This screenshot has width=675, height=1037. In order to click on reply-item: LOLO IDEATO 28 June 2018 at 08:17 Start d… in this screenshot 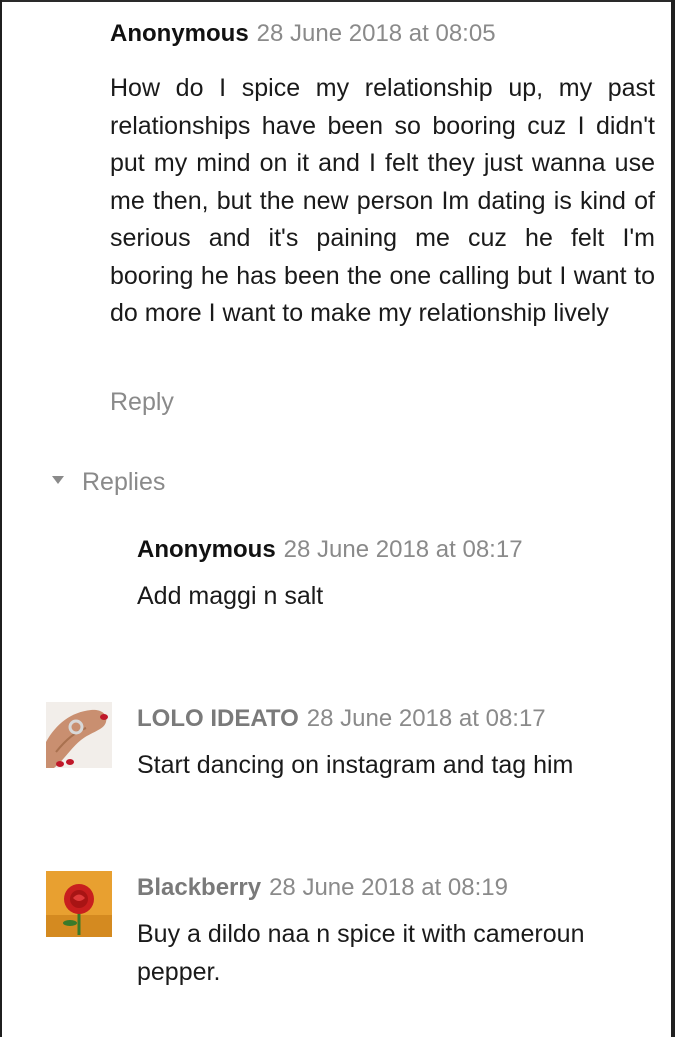, I will do `click(397, 745)`.